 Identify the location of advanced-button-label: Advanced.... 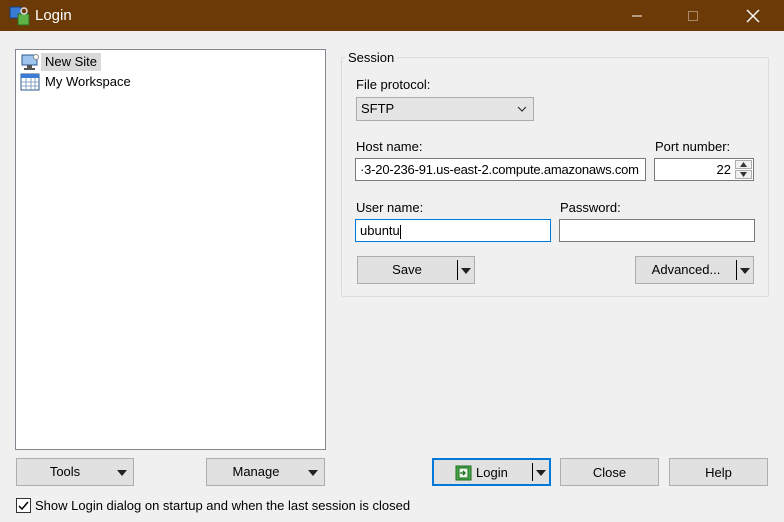
(686, 269).